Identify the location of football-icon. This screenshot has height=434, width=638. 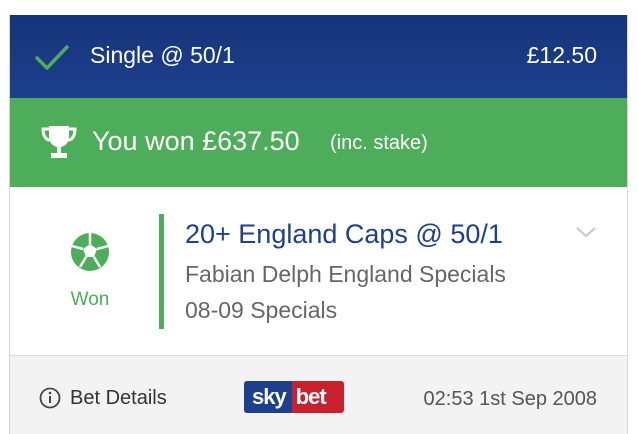
(90, 252).